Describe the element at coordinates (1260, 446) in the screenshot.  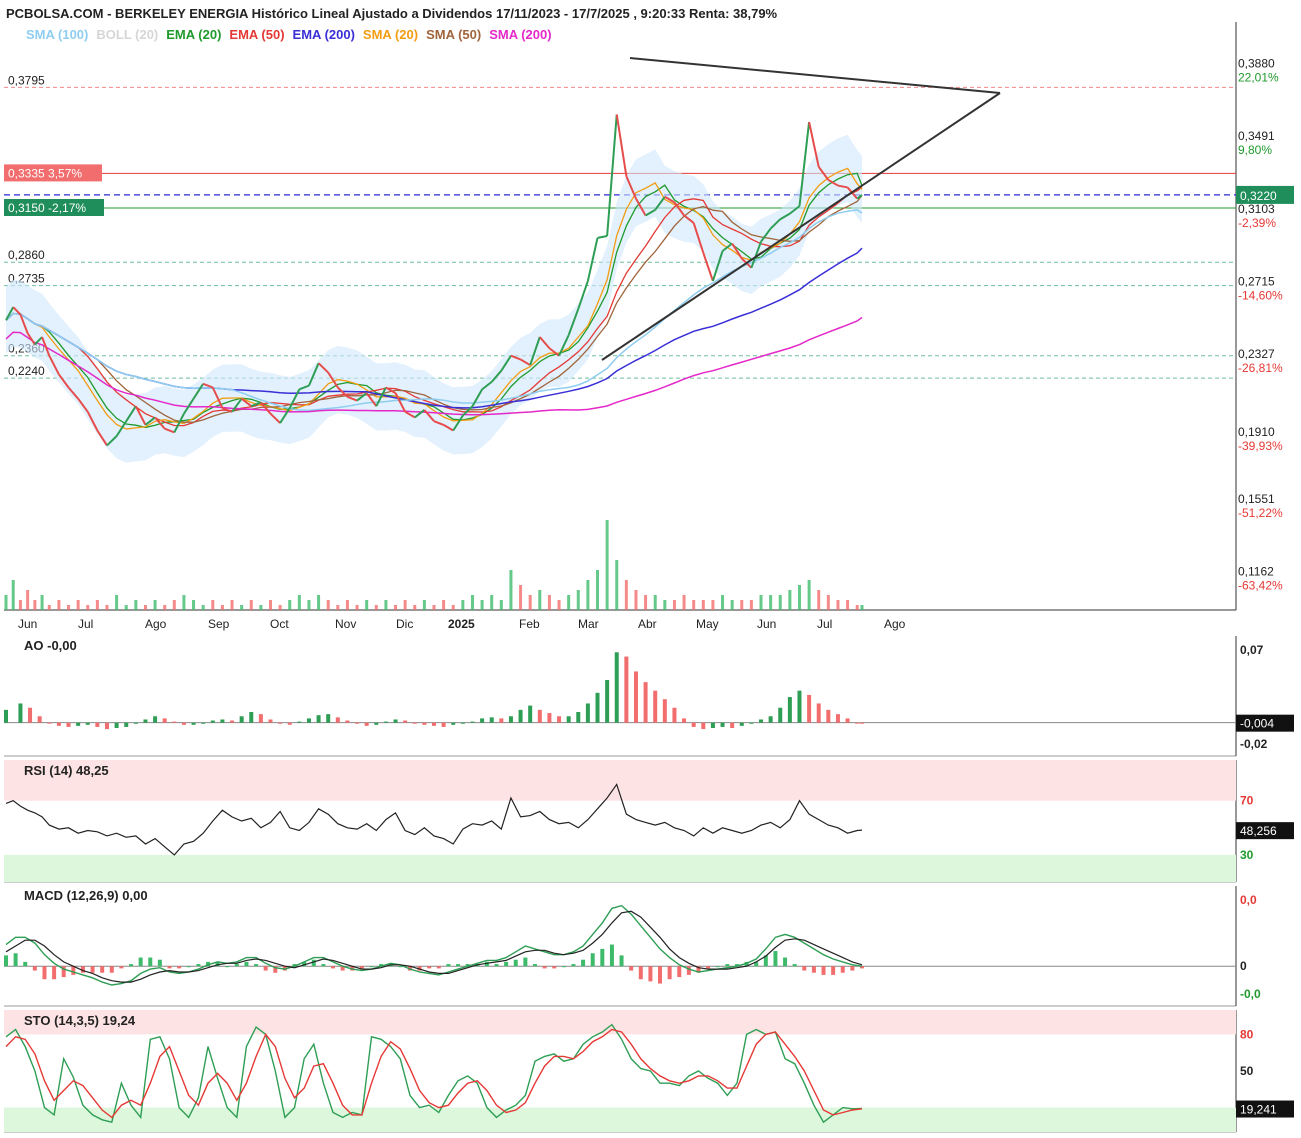
I see `y-tick-pct: -39,93%` at that location.